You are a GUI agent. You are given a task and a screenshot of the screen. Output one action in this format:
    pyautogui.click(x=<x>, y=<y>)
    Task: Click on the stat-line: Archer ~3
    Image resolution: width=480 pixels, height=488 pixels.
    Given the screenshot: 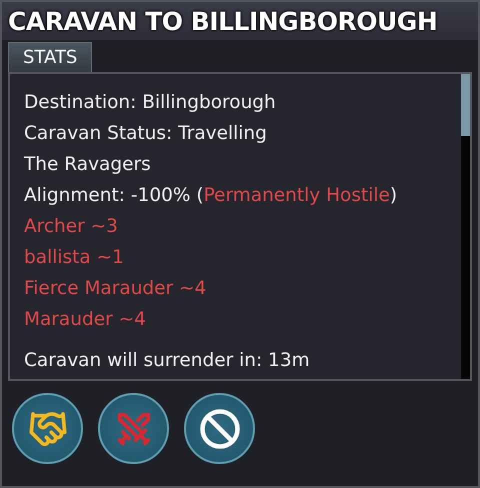 What is the action you would take?
    pyautogui.click(x=71, y=227)
    